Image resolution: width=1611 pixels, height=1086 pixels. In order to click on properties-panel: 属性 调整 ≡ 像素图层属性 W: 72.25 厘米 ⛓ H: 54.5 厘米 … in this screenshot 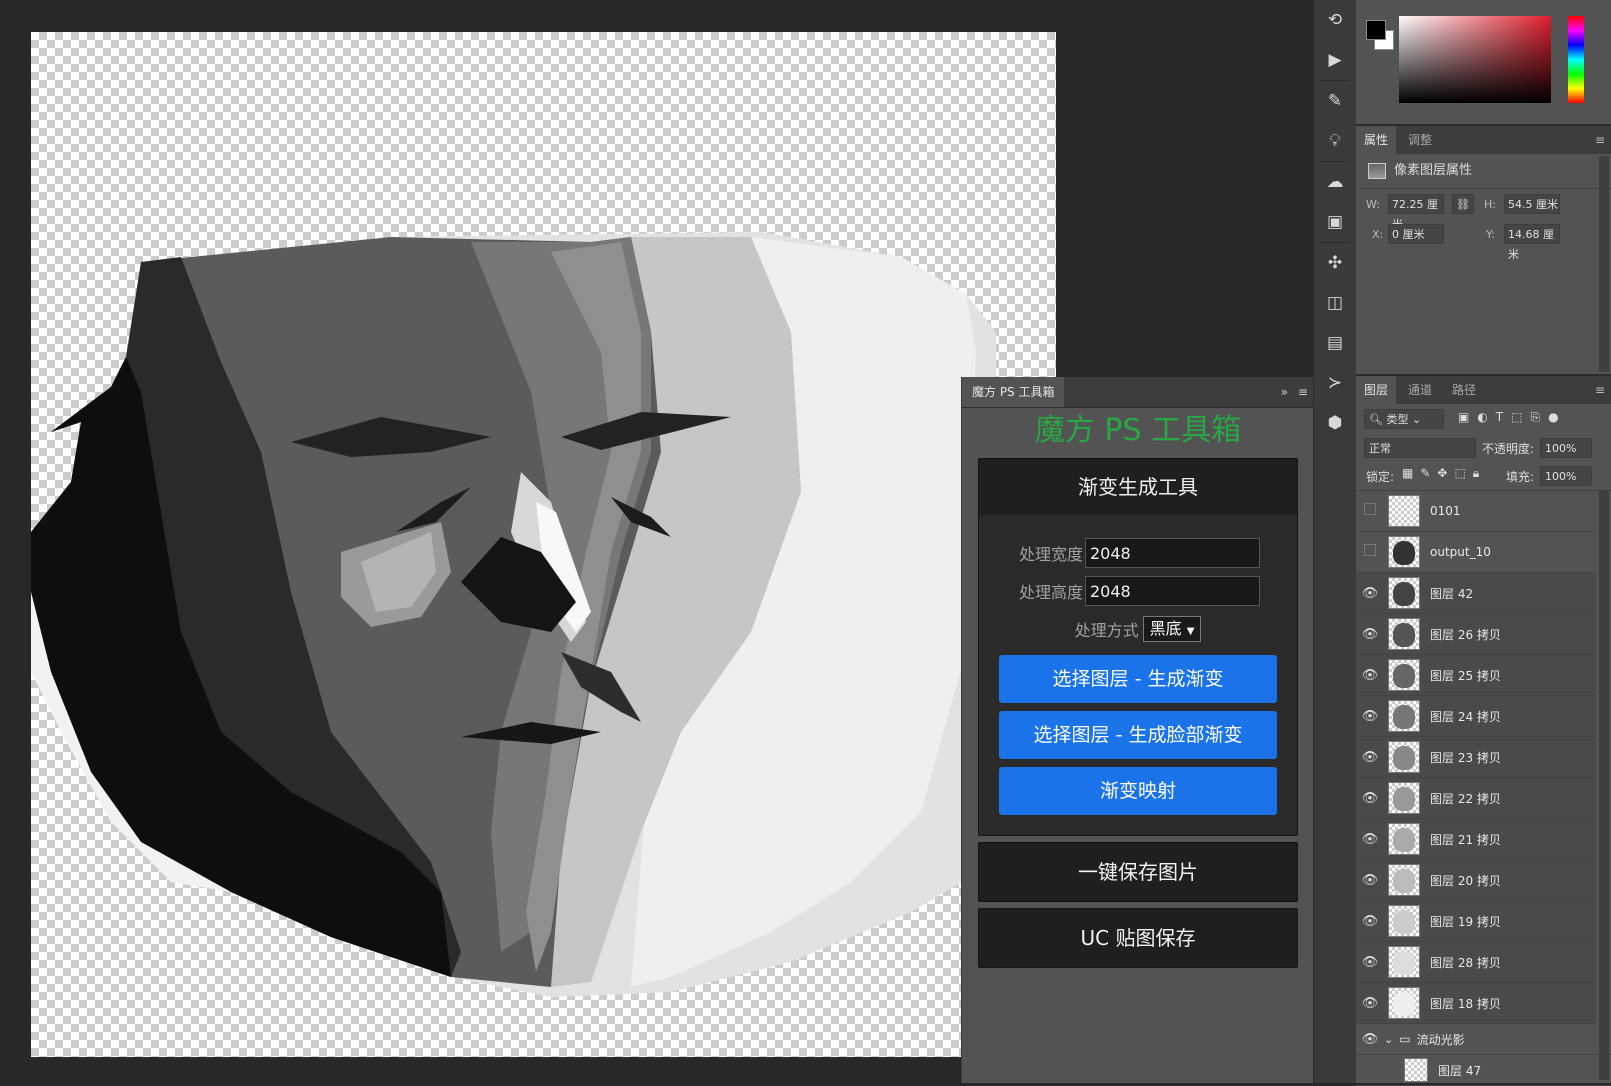, I will do `click(1483, 251)`.